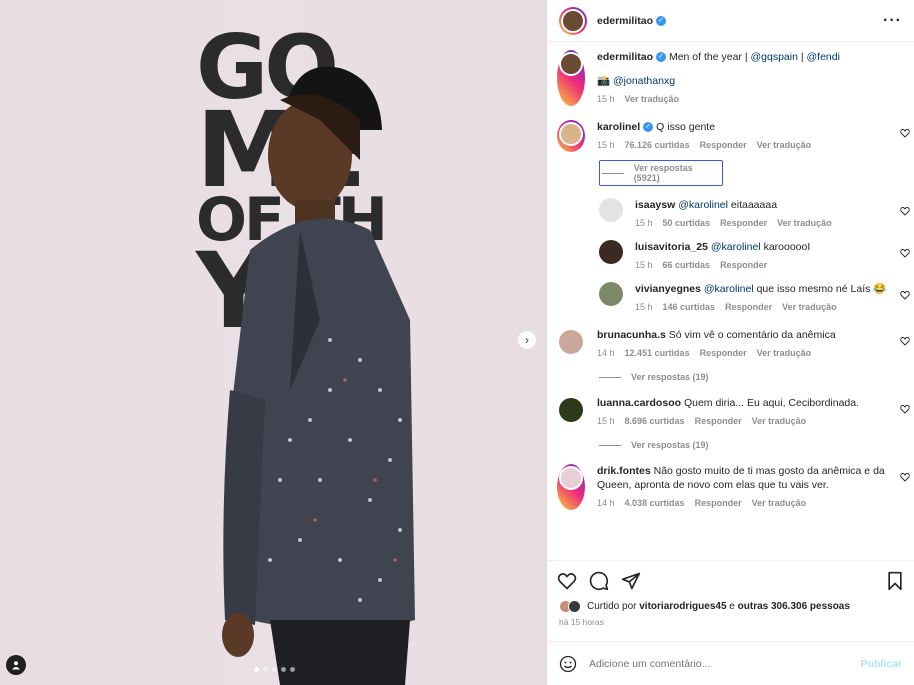 Image resolution: width=914 pixels, height=685 pixels. I want to click on add-comment-input, so click(725, 663).